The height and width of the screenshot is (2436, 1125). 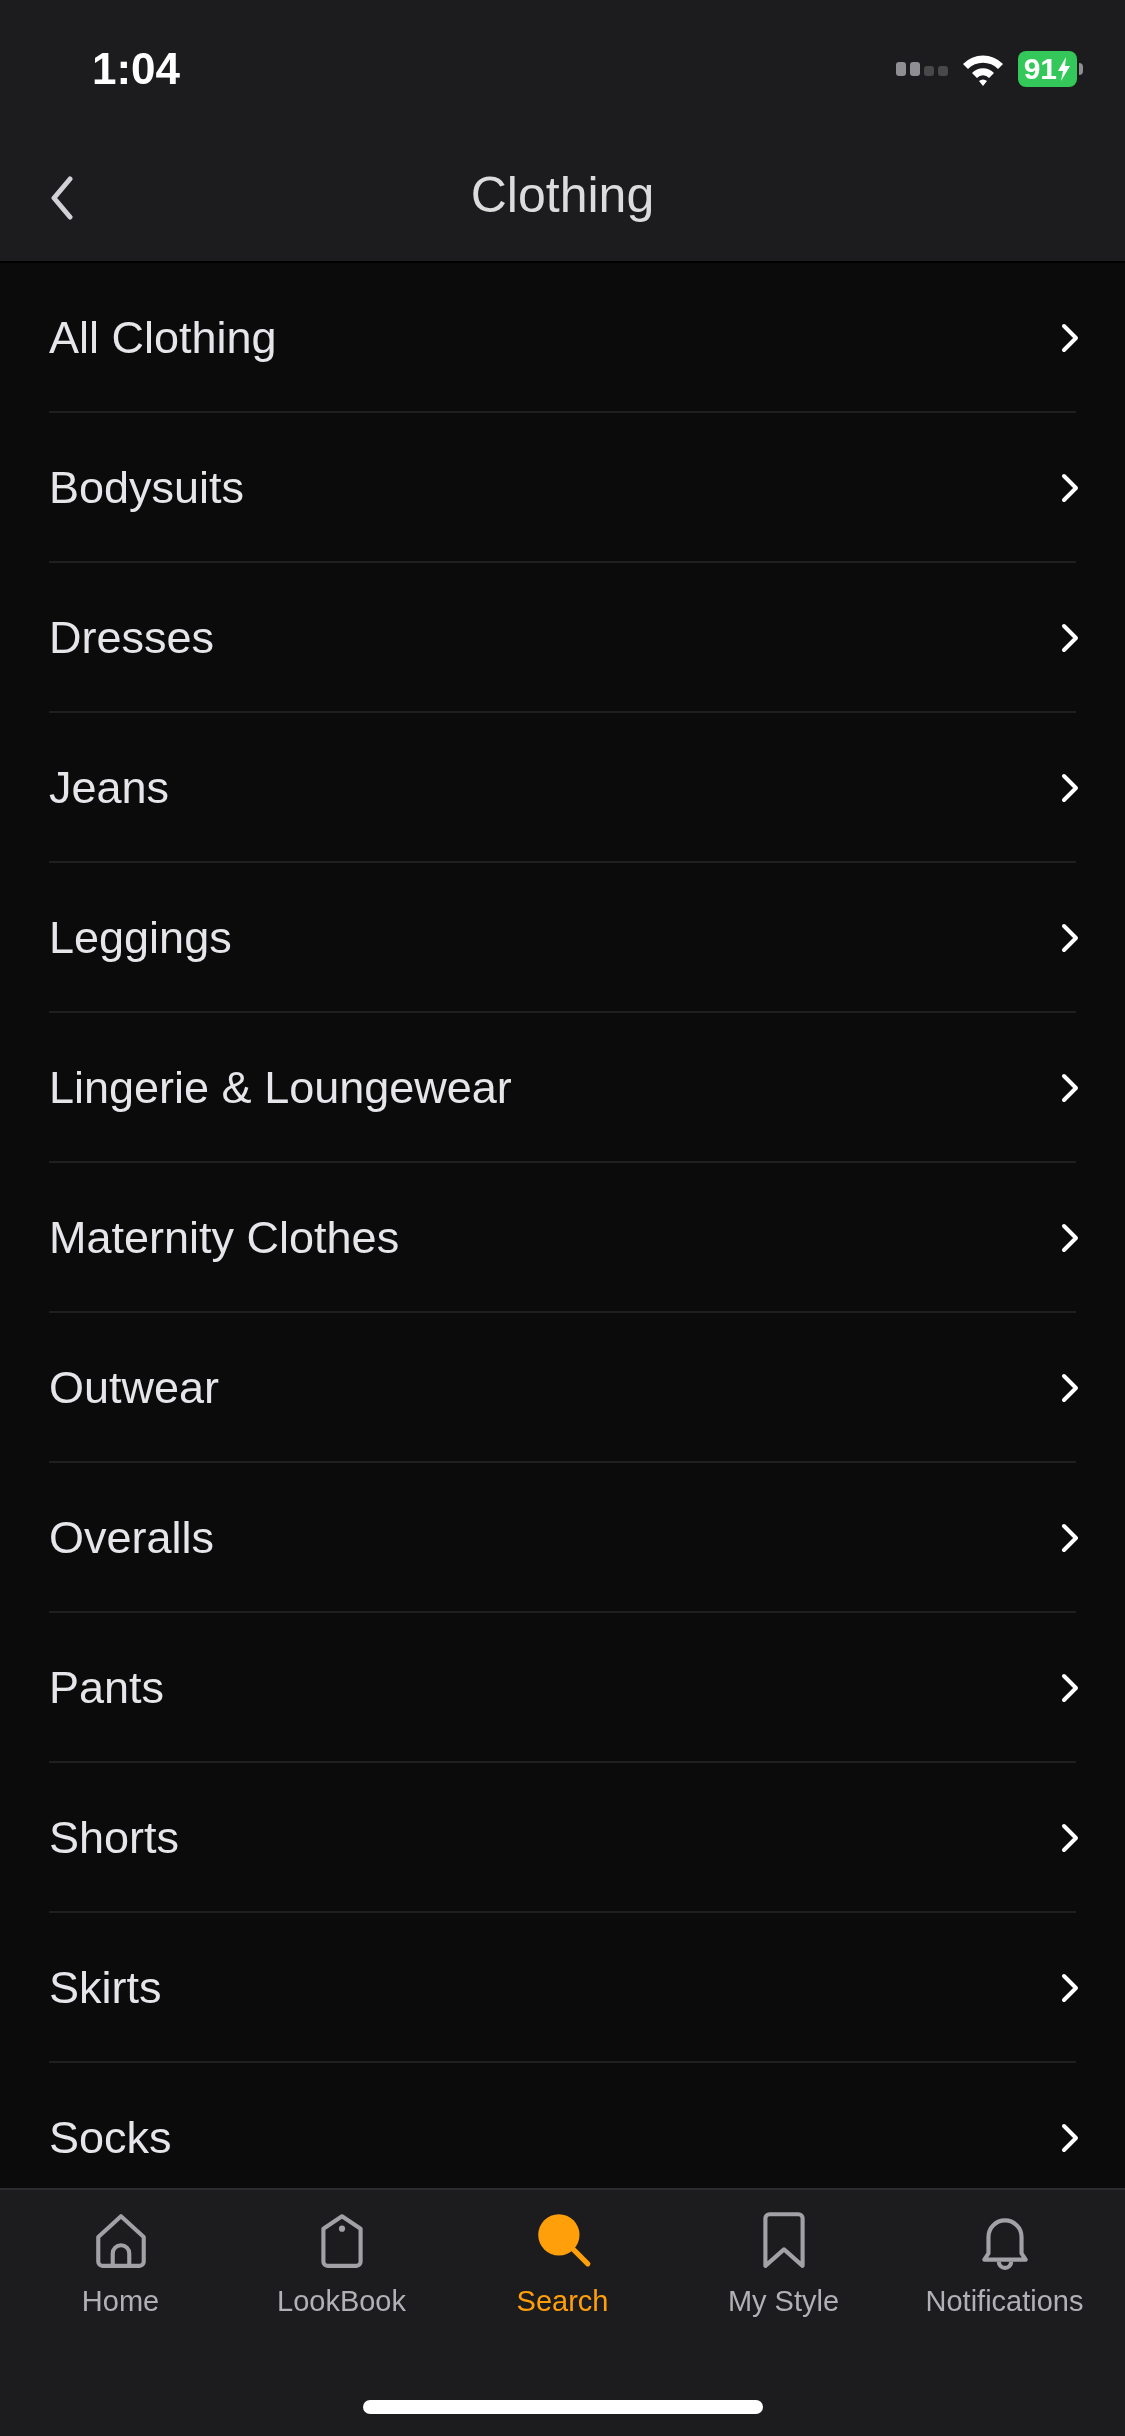 I want to click on category-label: Dresses, so click(x=132, y=638).